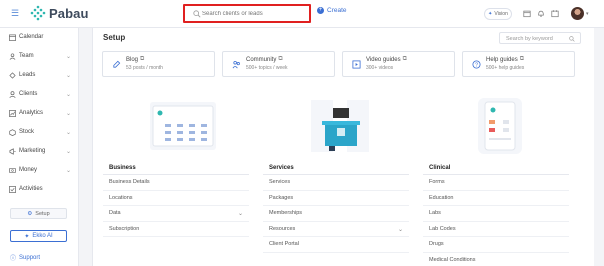  Describe the element at coordinates (124, 228) in the screenshot. I see `row-label: Subscription` at that location.